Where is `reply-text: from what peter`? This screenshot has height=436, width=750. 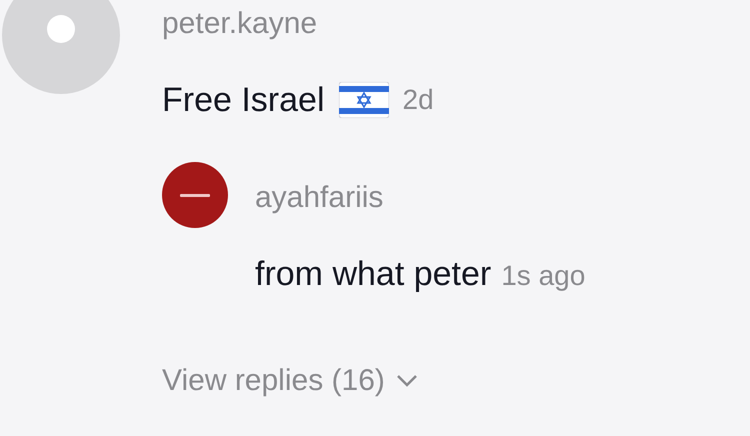
reply-text: from what peter is located at coordinates (373, 274).